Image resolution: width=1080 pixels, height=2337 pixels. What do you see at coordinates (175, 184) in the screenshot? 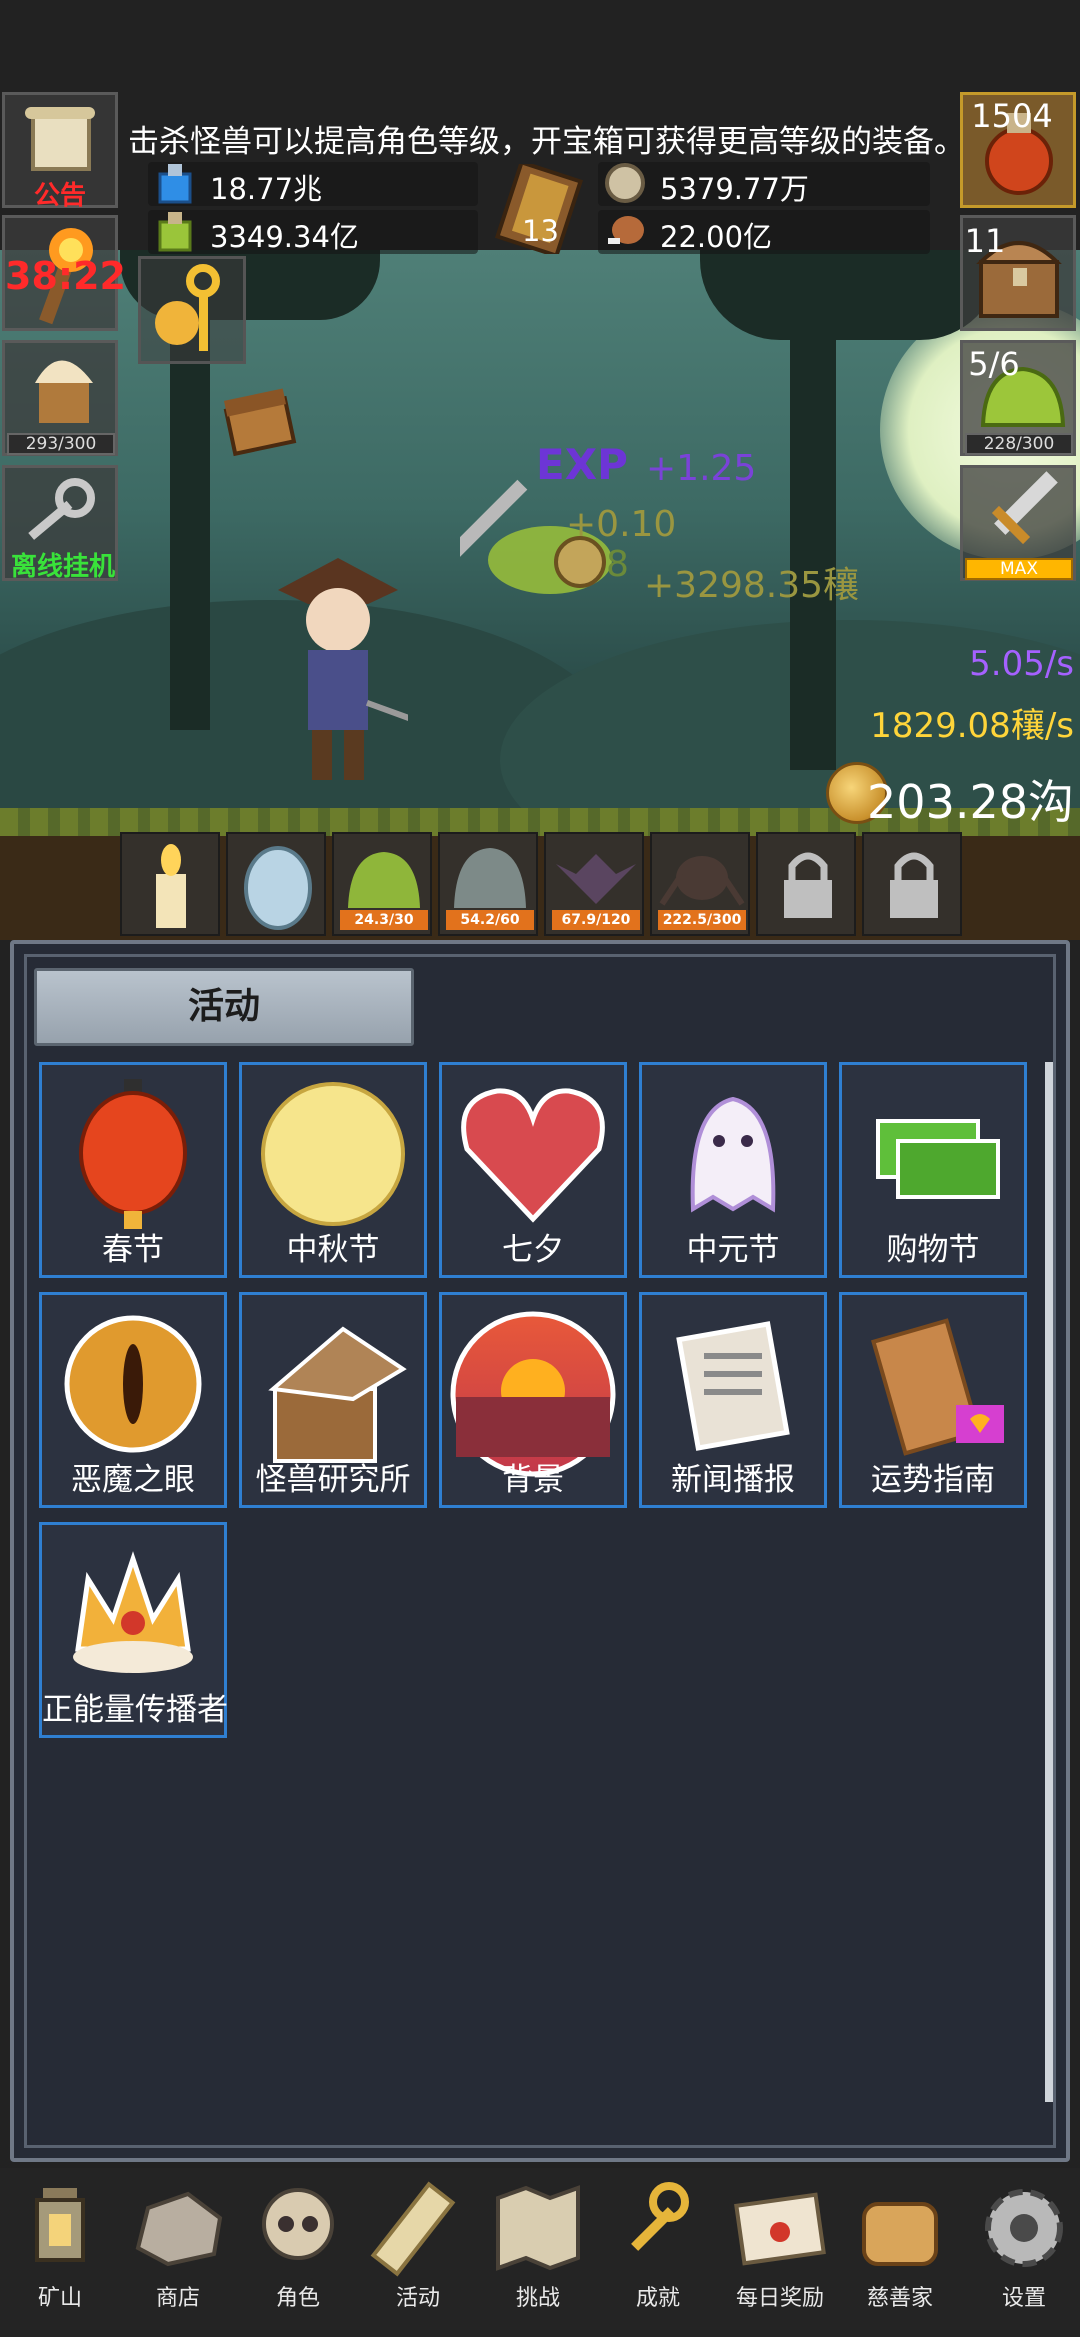
I see `blue-potion-icon` at bounding box center [175, 184].